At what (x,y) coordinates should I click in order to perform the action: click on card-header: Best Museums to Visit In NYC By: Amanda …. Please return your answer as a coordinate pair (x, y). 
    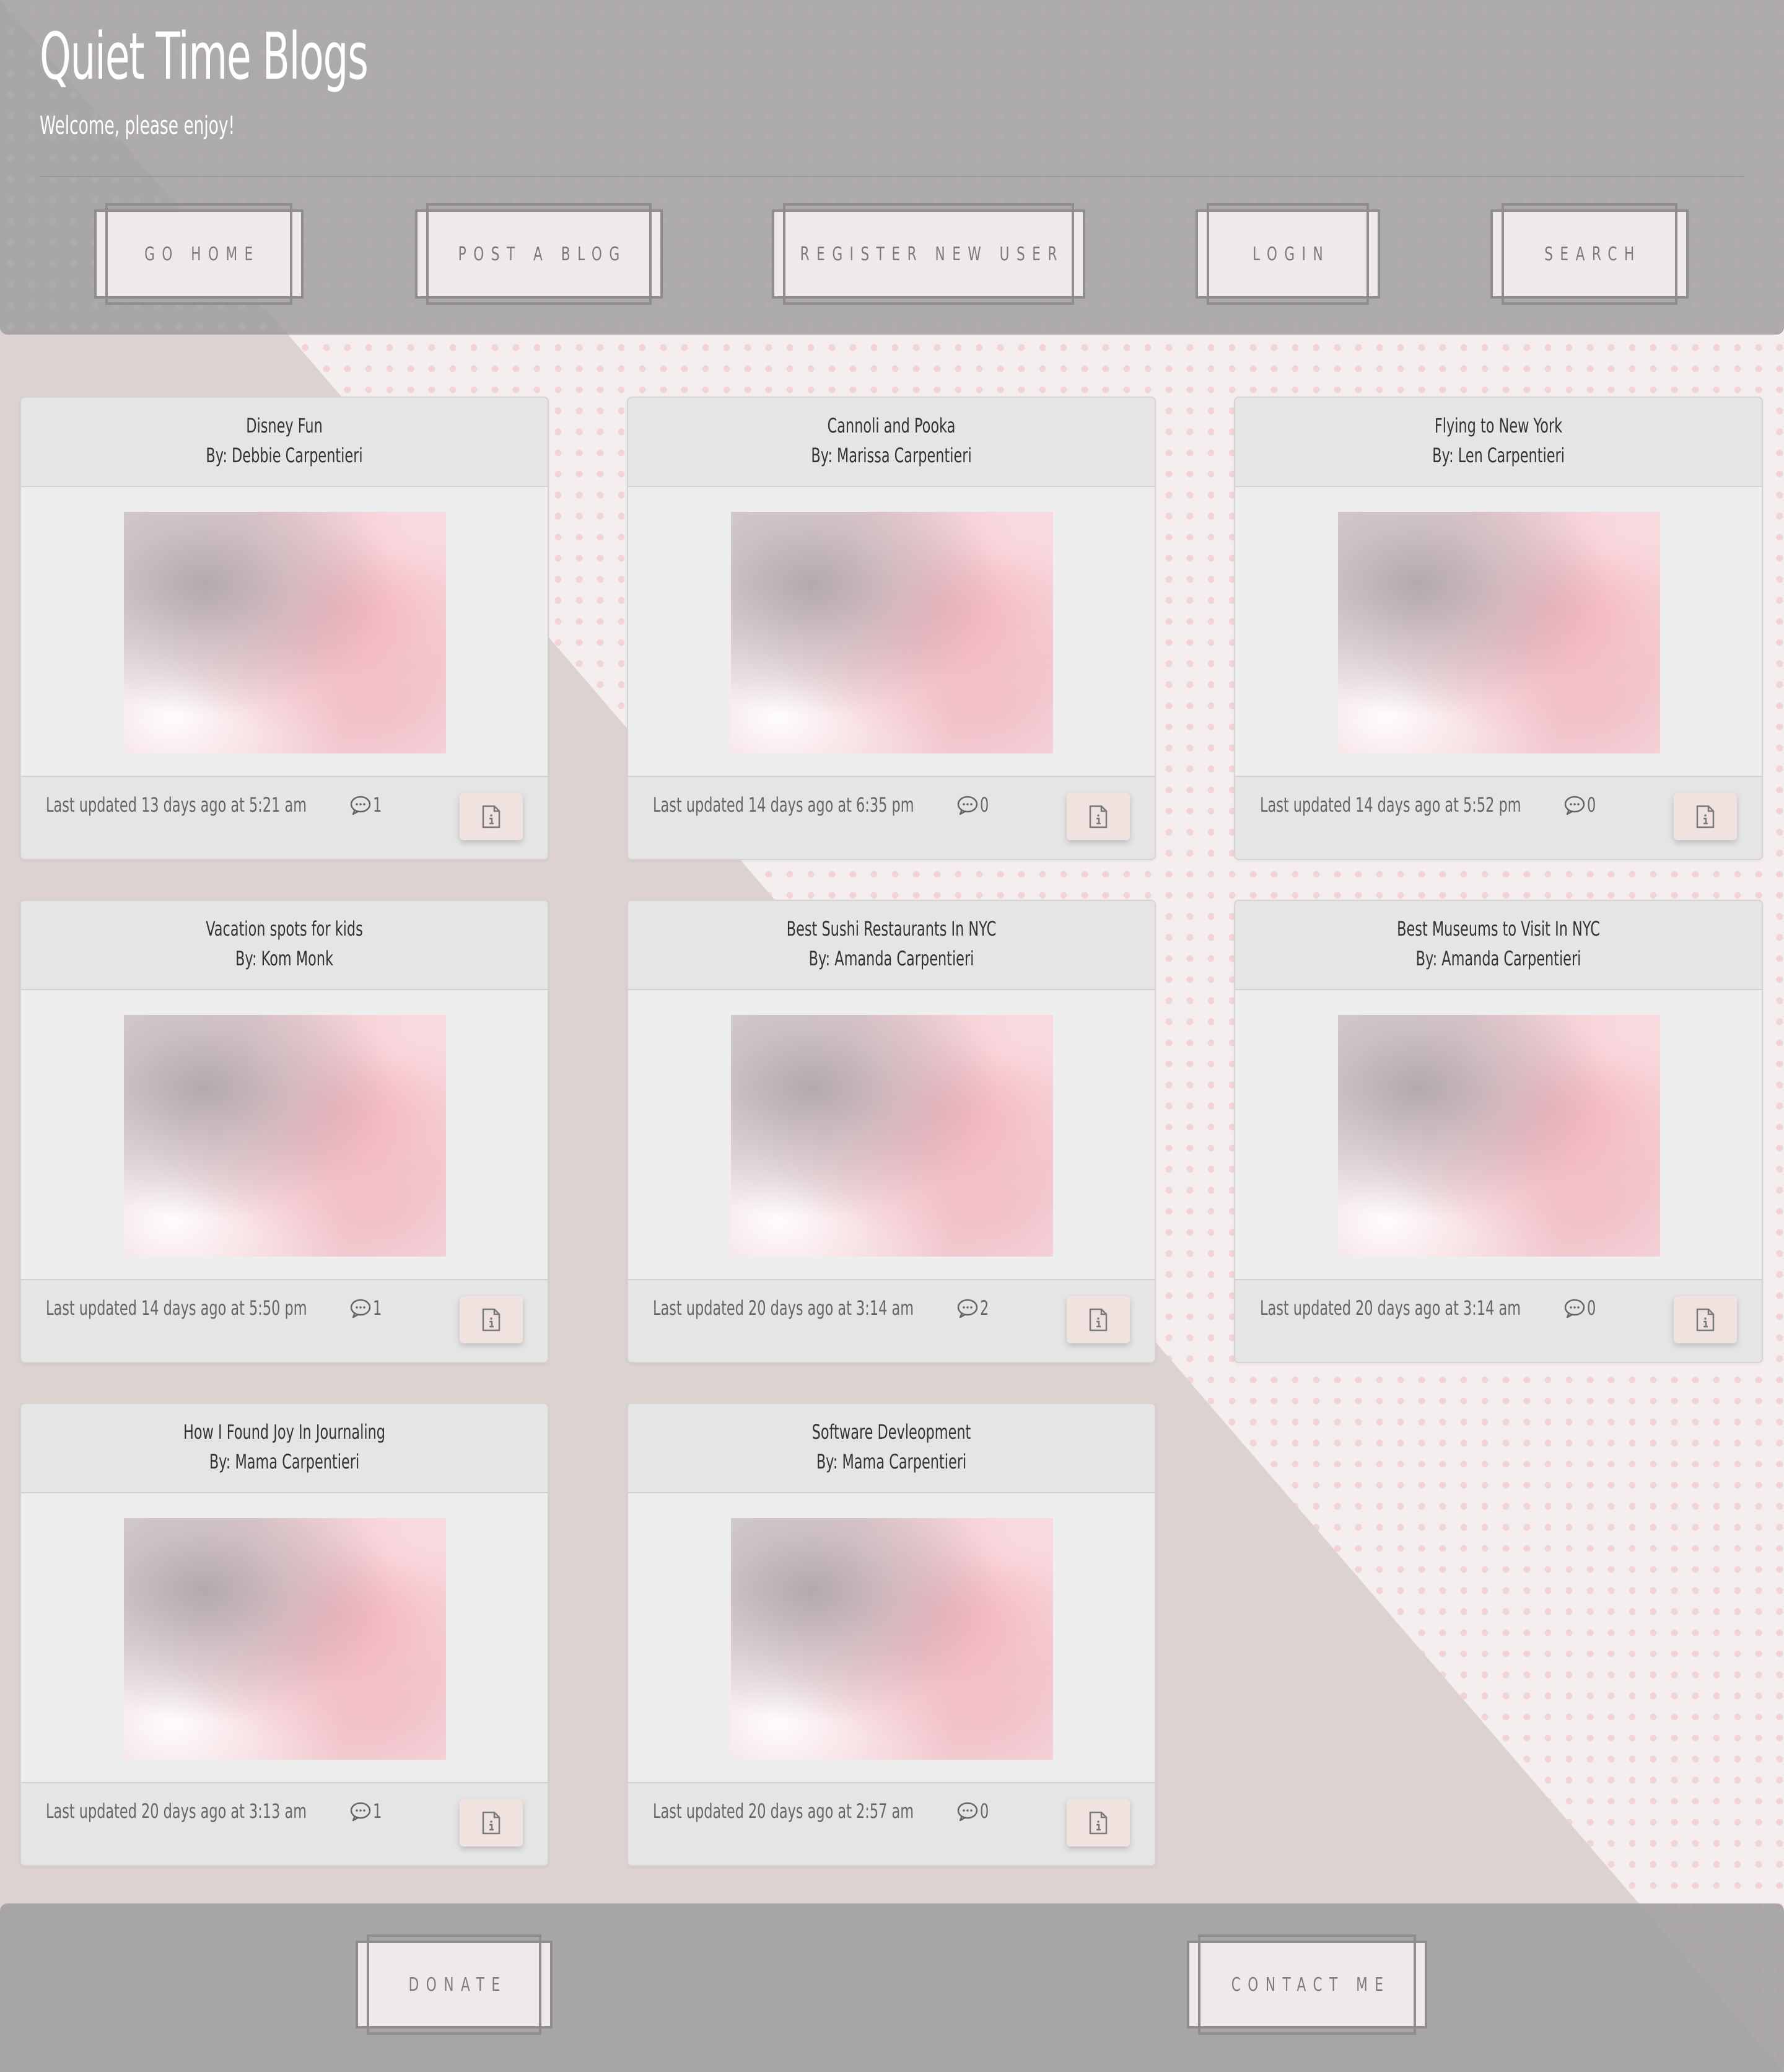
    Looking at the image, I should click on (1499, 945).